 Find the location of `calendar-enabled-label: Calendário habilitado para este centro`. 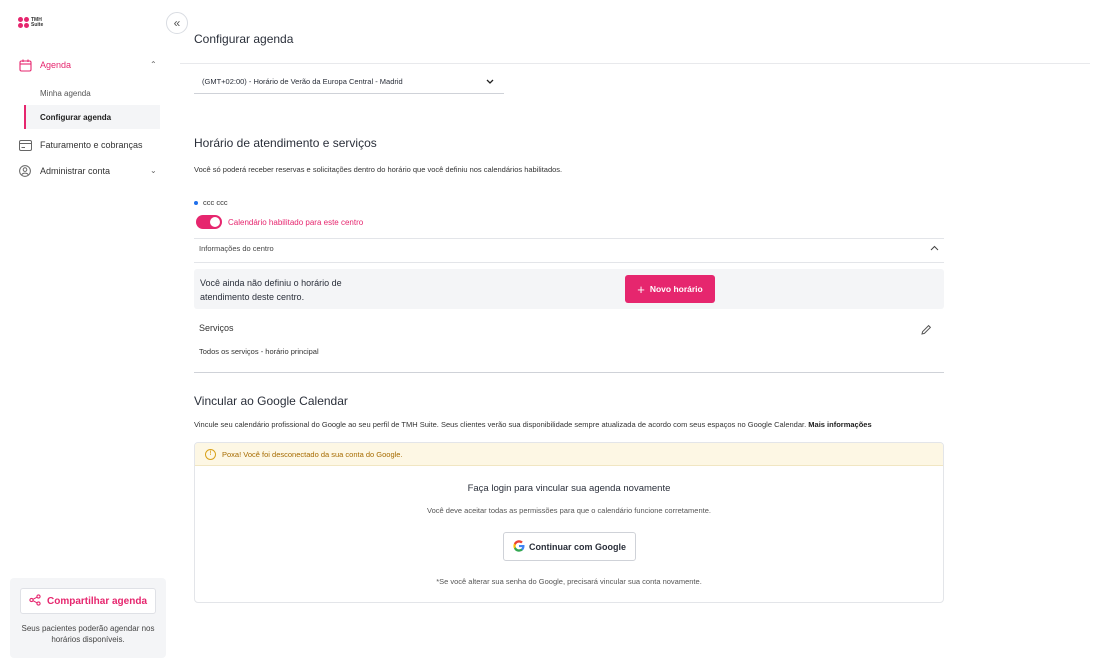

calendar-enabled-label: Calendário habilitado para este centro is located at coordinates (296, 222).